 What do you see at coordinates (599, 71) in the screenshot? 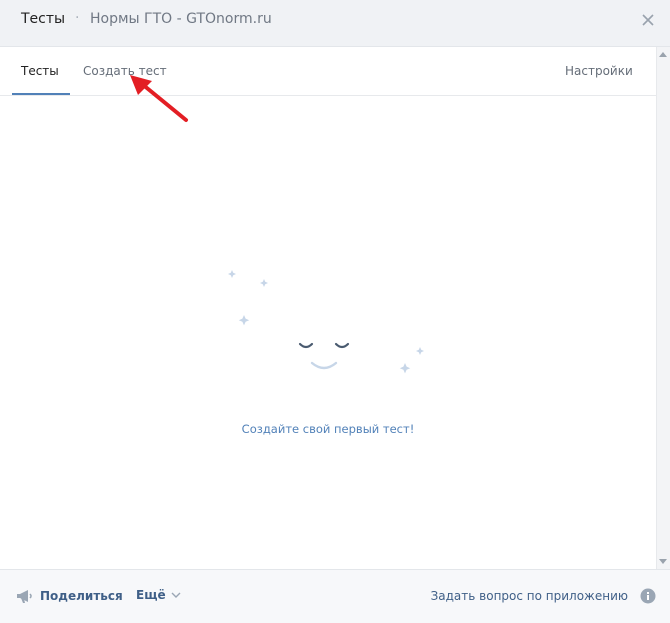
I see `settings-link: Настройки` at bounding box center [599, 71].